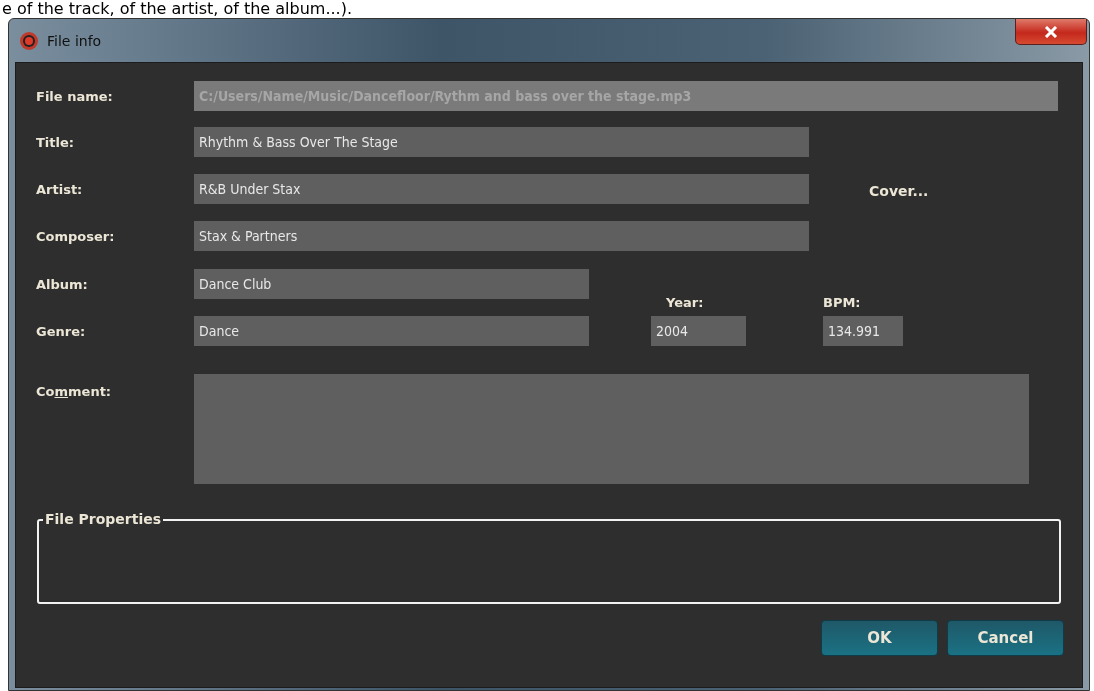 The height and width of the screenshot is (691, 1094). What do you see at coordinates (75, 96) in the screenshot?
I see `field-label: File name:` at bounding box center [75, 96].